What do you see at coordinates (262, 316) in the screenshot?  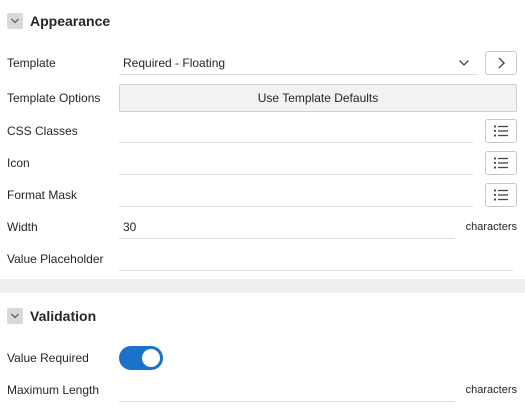 I see `validation-section-header: Validation` at bounding box center [262, 316].